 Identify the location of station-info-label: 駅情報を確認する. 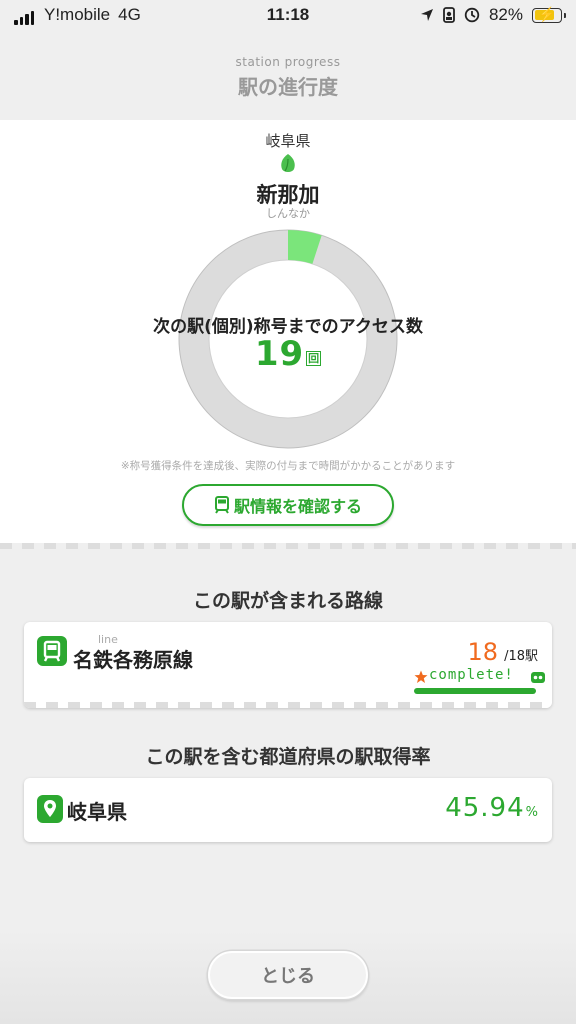
(297, 506).